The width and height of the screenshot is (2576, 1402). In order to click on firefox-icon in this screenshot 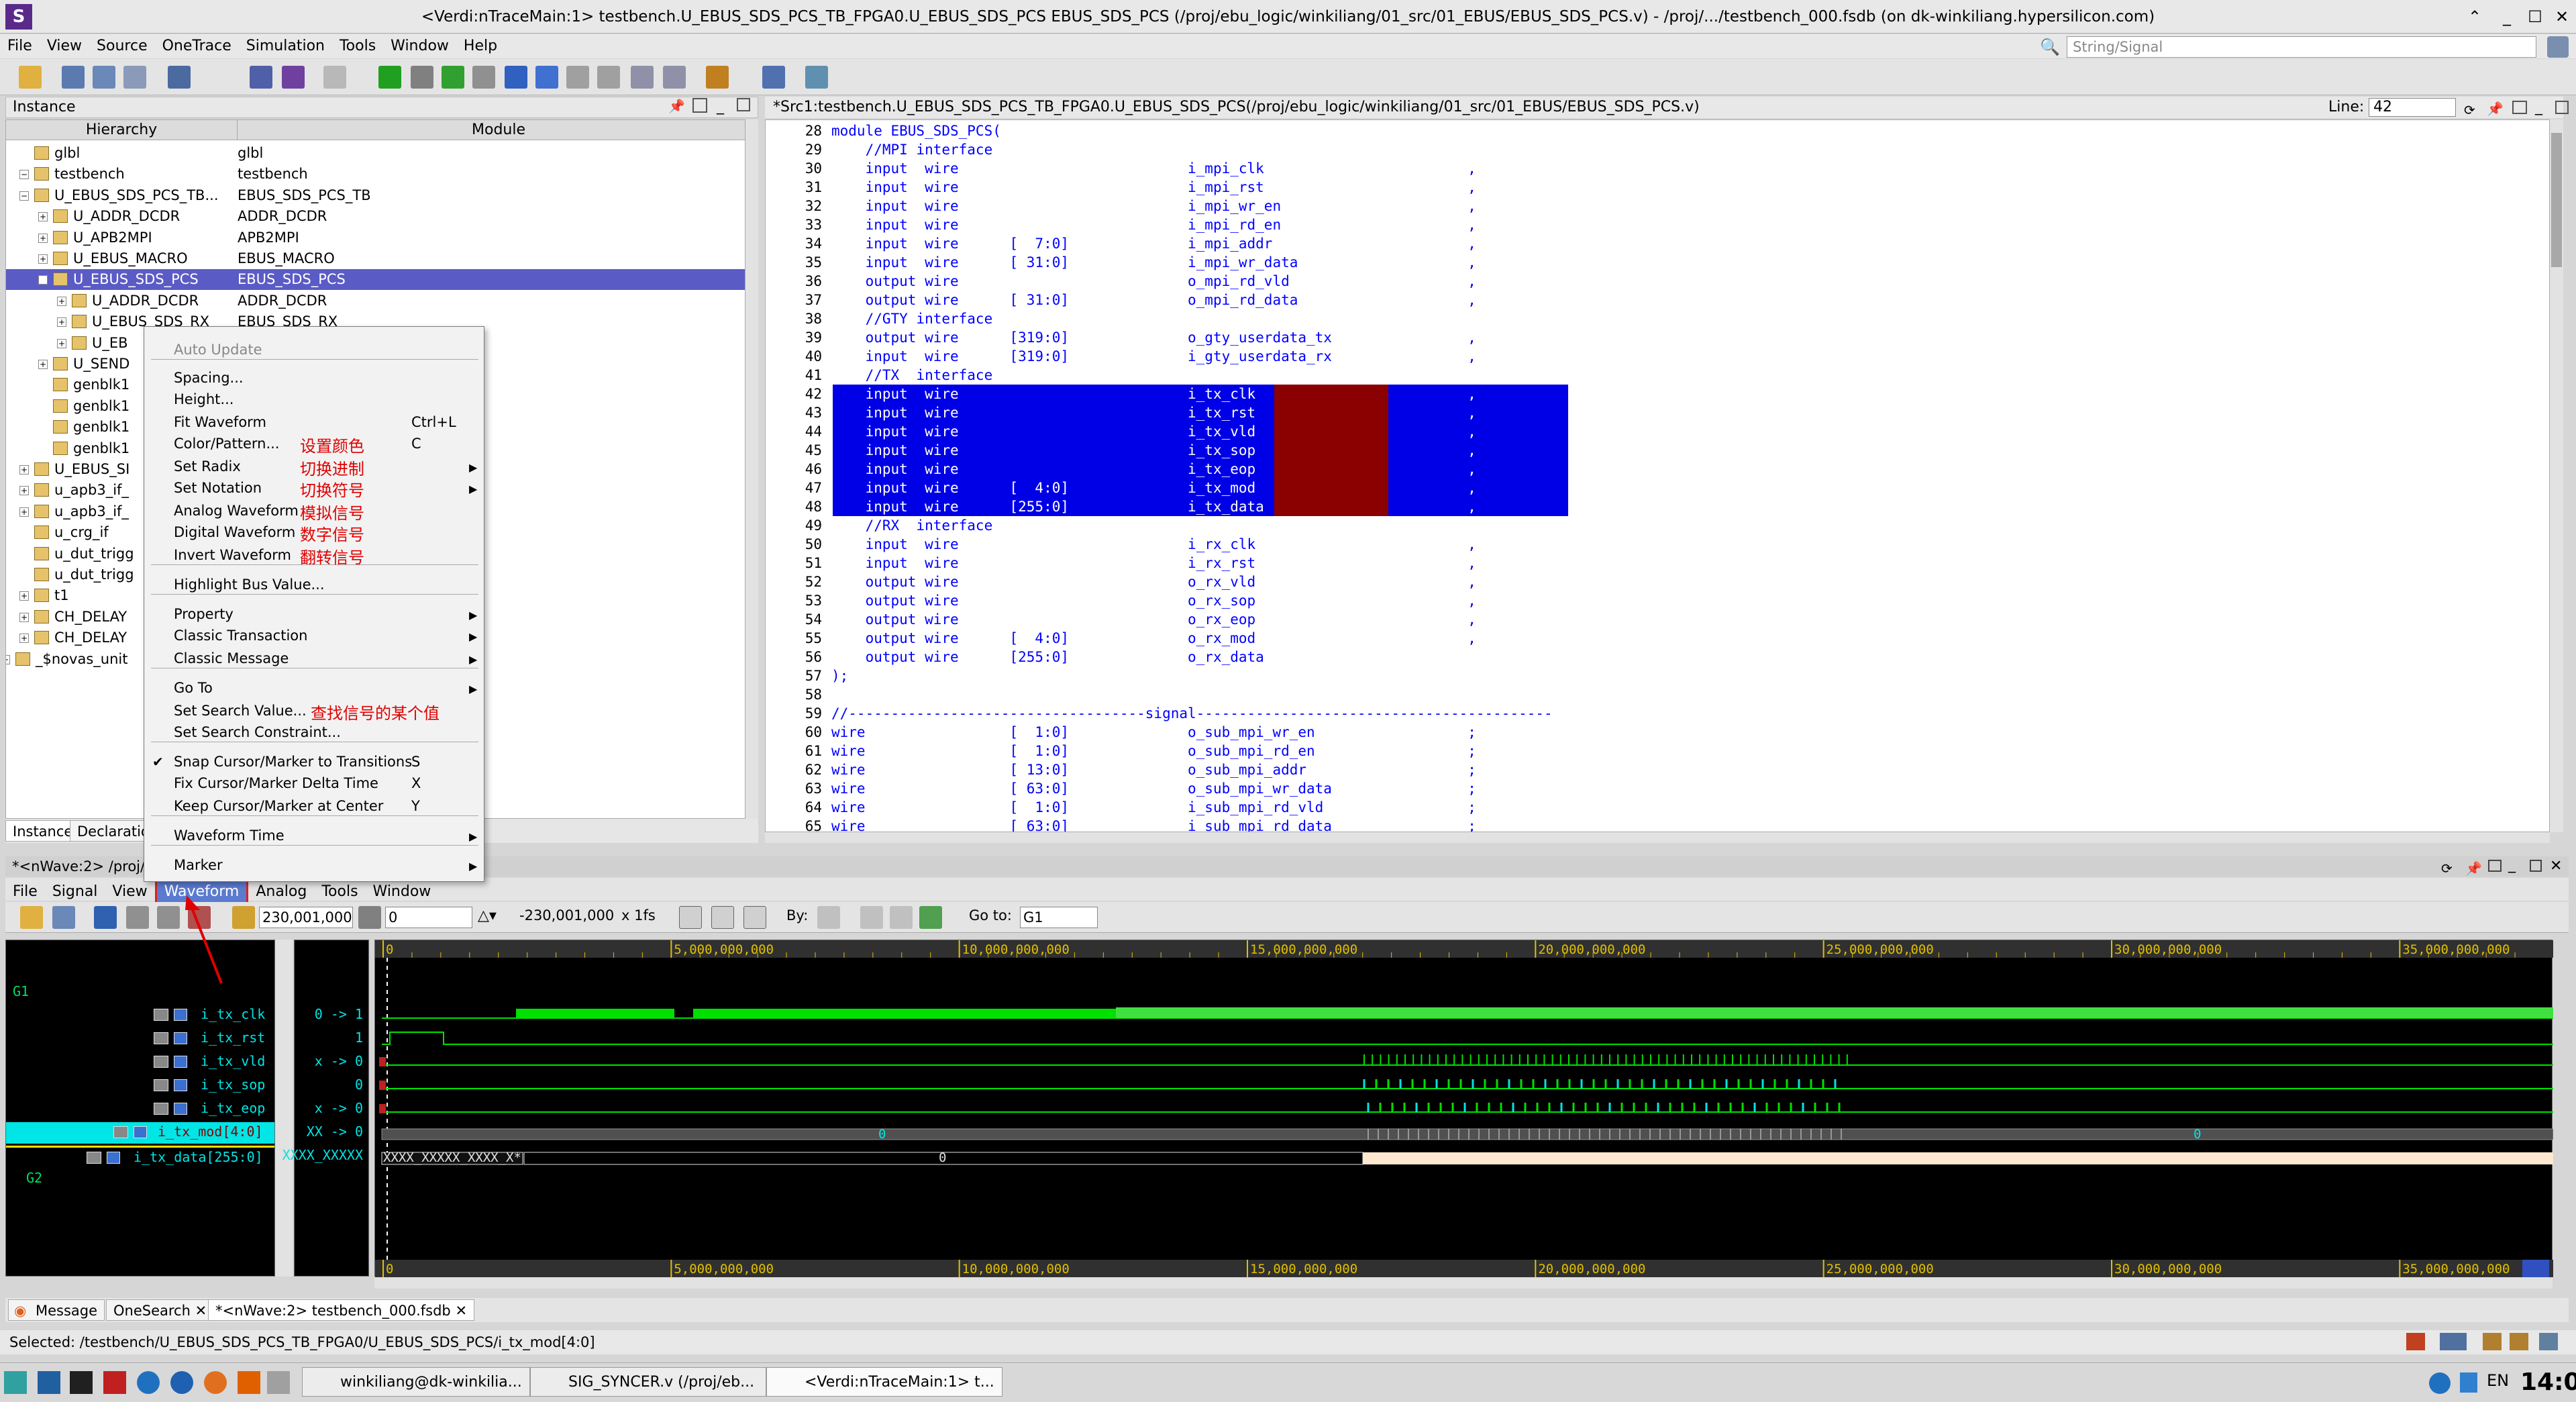, I will do `click(215, 1382)`.